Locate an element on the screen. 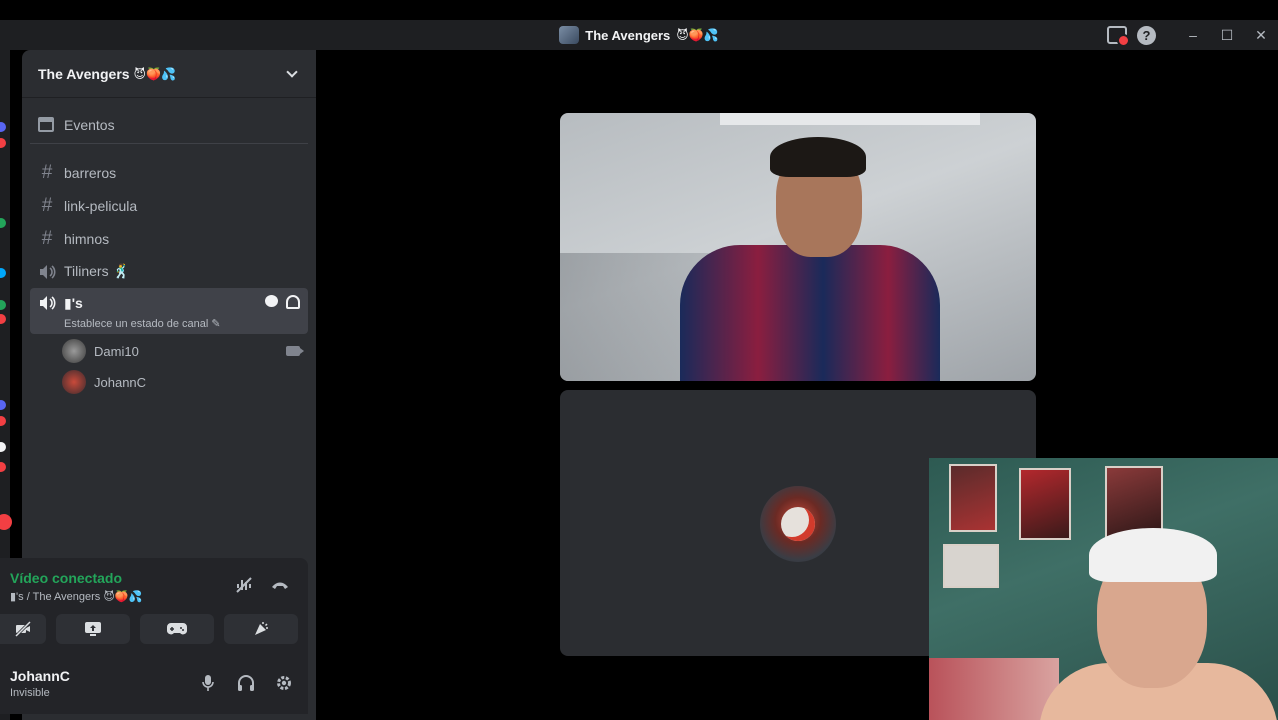 The image size is (1278, 720). inbox-icon is located at coordinates (1118, 36).